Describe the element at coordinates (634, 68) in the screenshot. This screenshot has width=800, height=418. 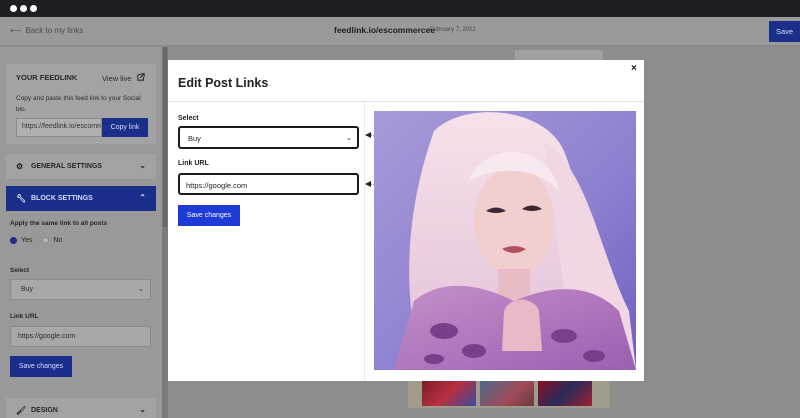
I see `close-icon: ×` at that location.